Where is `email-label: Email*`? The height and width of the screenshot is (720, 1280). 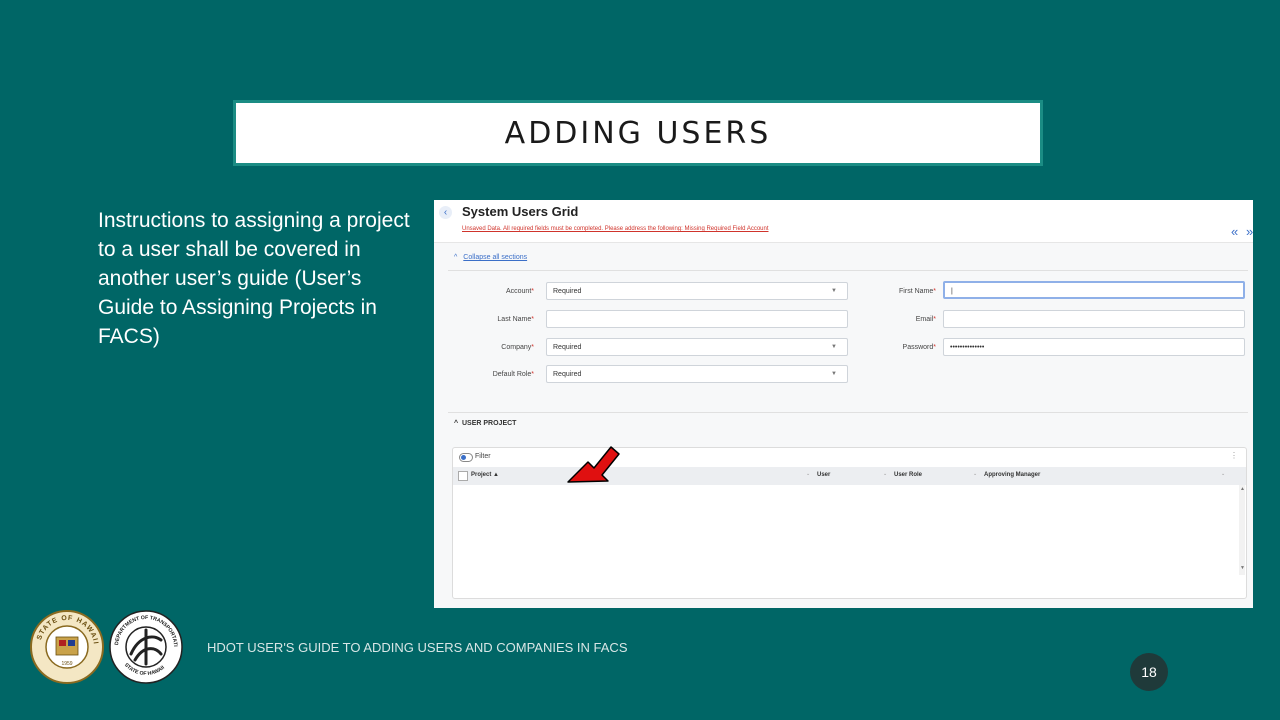
email-label: Email* is located at coordinates (925, 319).